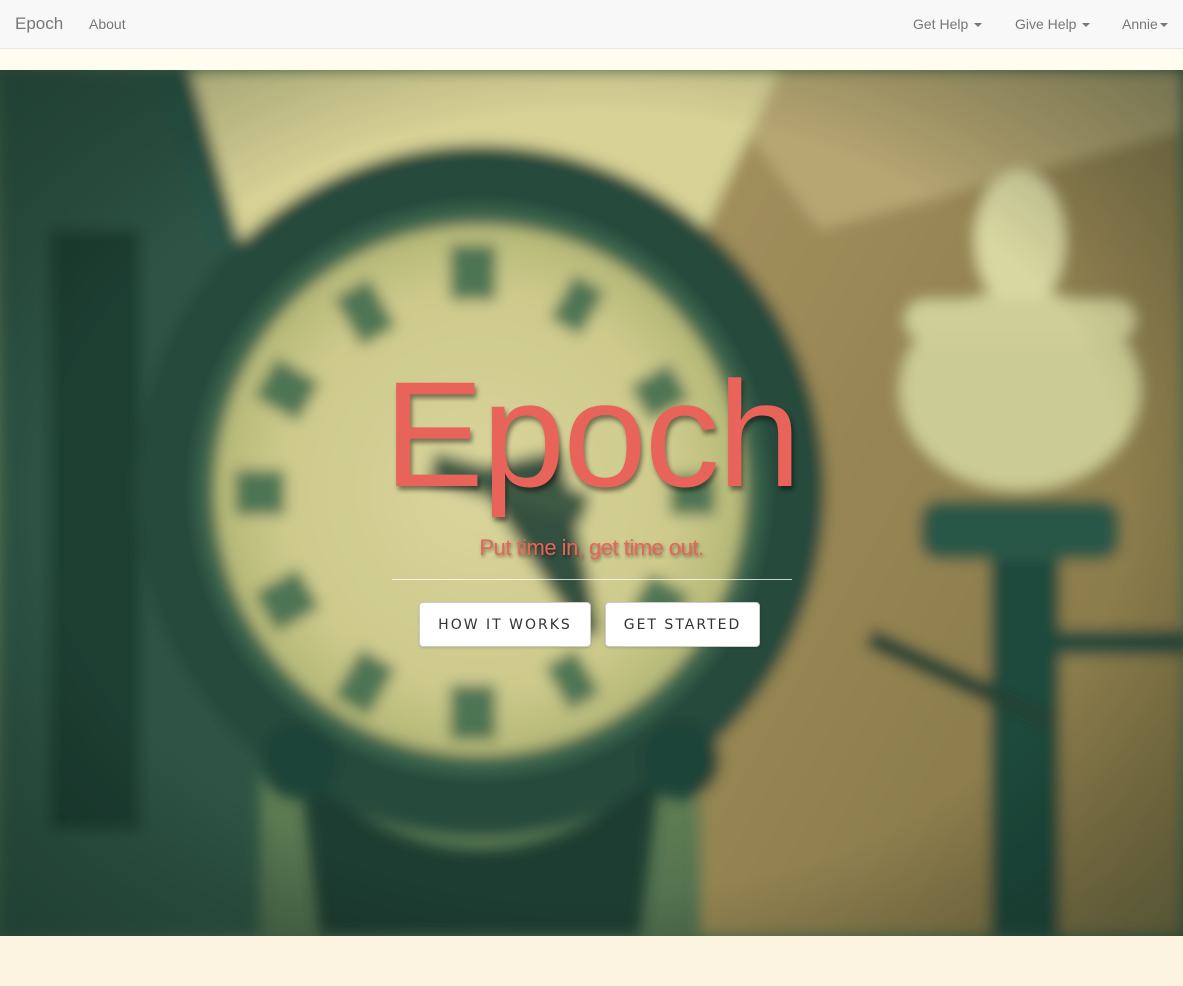 The height and width of the screenshot is (986, 1183). Describe the element at coordinates (941, 24) in the screenshot. I see `nav-get-help-label: Get Help` at that location.